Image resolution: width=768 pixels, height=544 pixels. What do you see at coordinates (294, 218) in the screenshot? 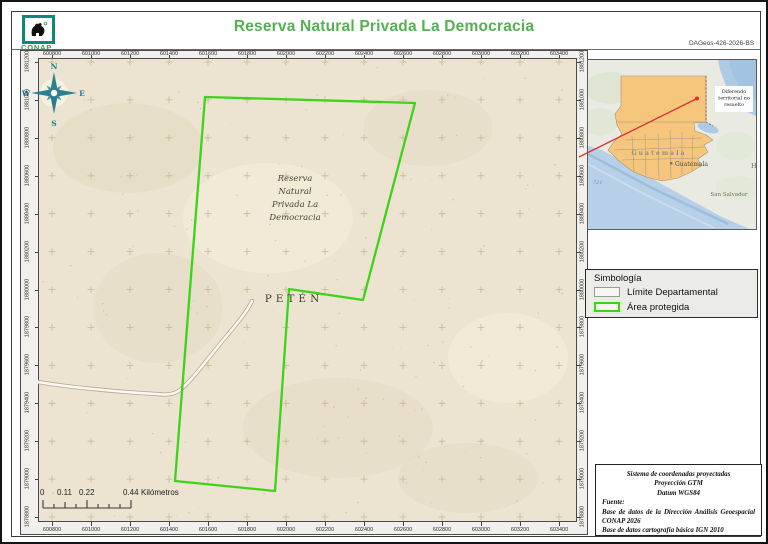
I see `reserve-label-line4: Democracia` at bounding box center [294, 218].